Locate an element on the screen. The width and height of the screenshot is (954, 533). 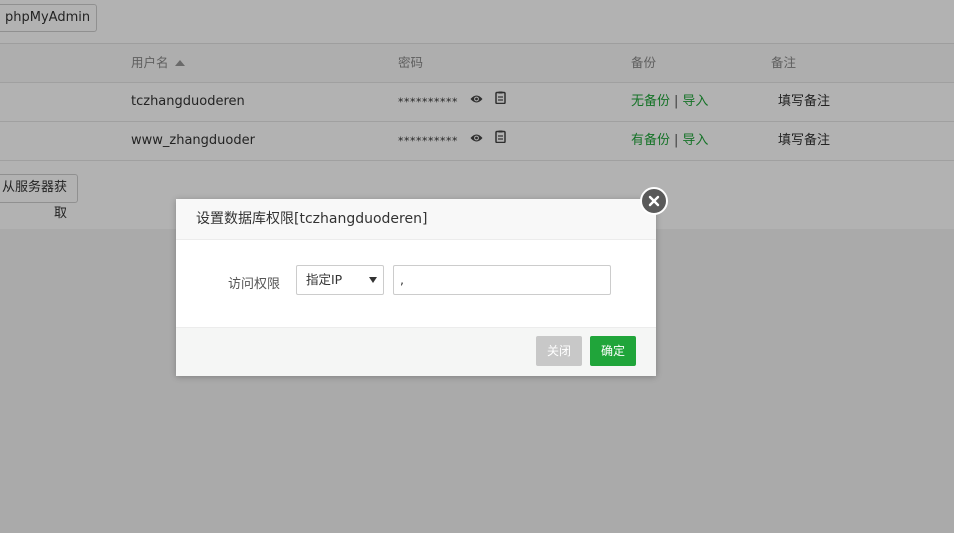
dialog-body: 访问权限 指定IP , is located at coordinates (416, 283).